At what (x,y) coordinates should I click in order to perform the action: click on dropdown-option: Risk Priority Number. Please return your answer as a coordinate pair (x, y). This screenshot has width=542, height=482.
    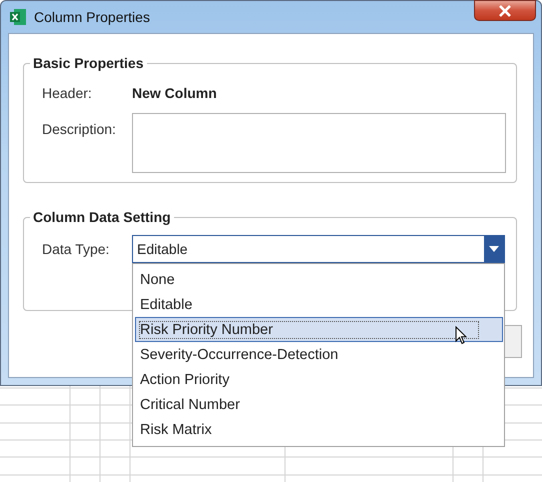
    Looking at the image, I should click on (319, 329).